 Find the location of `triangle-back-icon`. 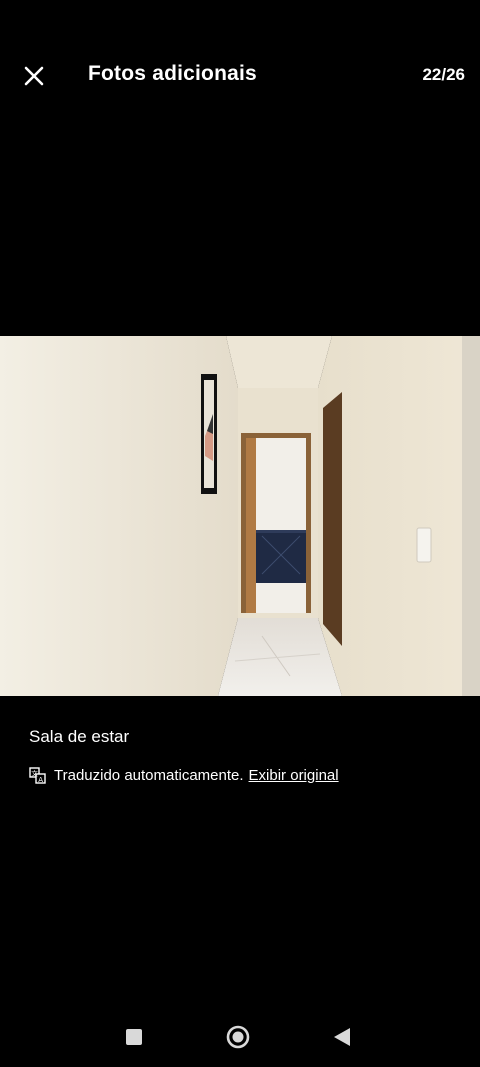

triangle-back-icon is located at coordinates (342, 1037).